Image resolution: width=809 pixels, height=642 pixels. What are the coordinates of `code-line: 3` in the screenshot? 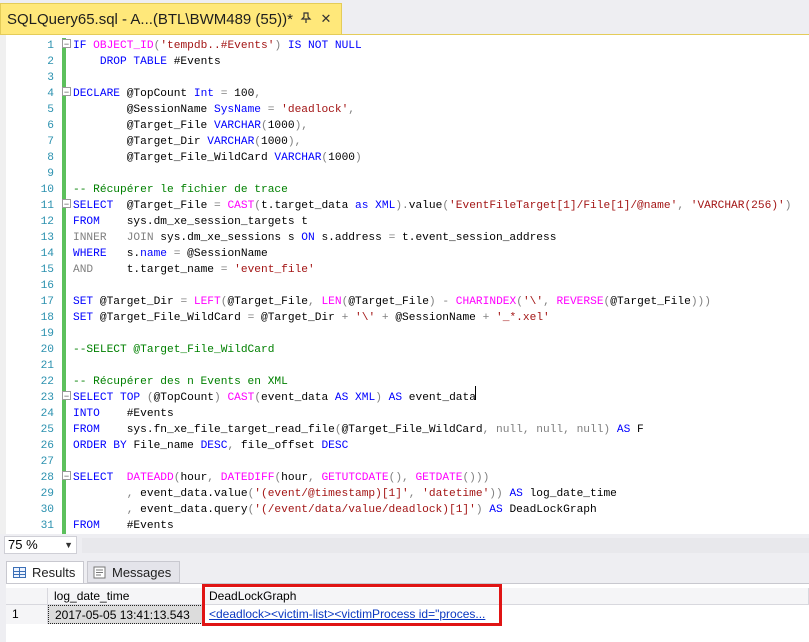 It's located at (404, 78).